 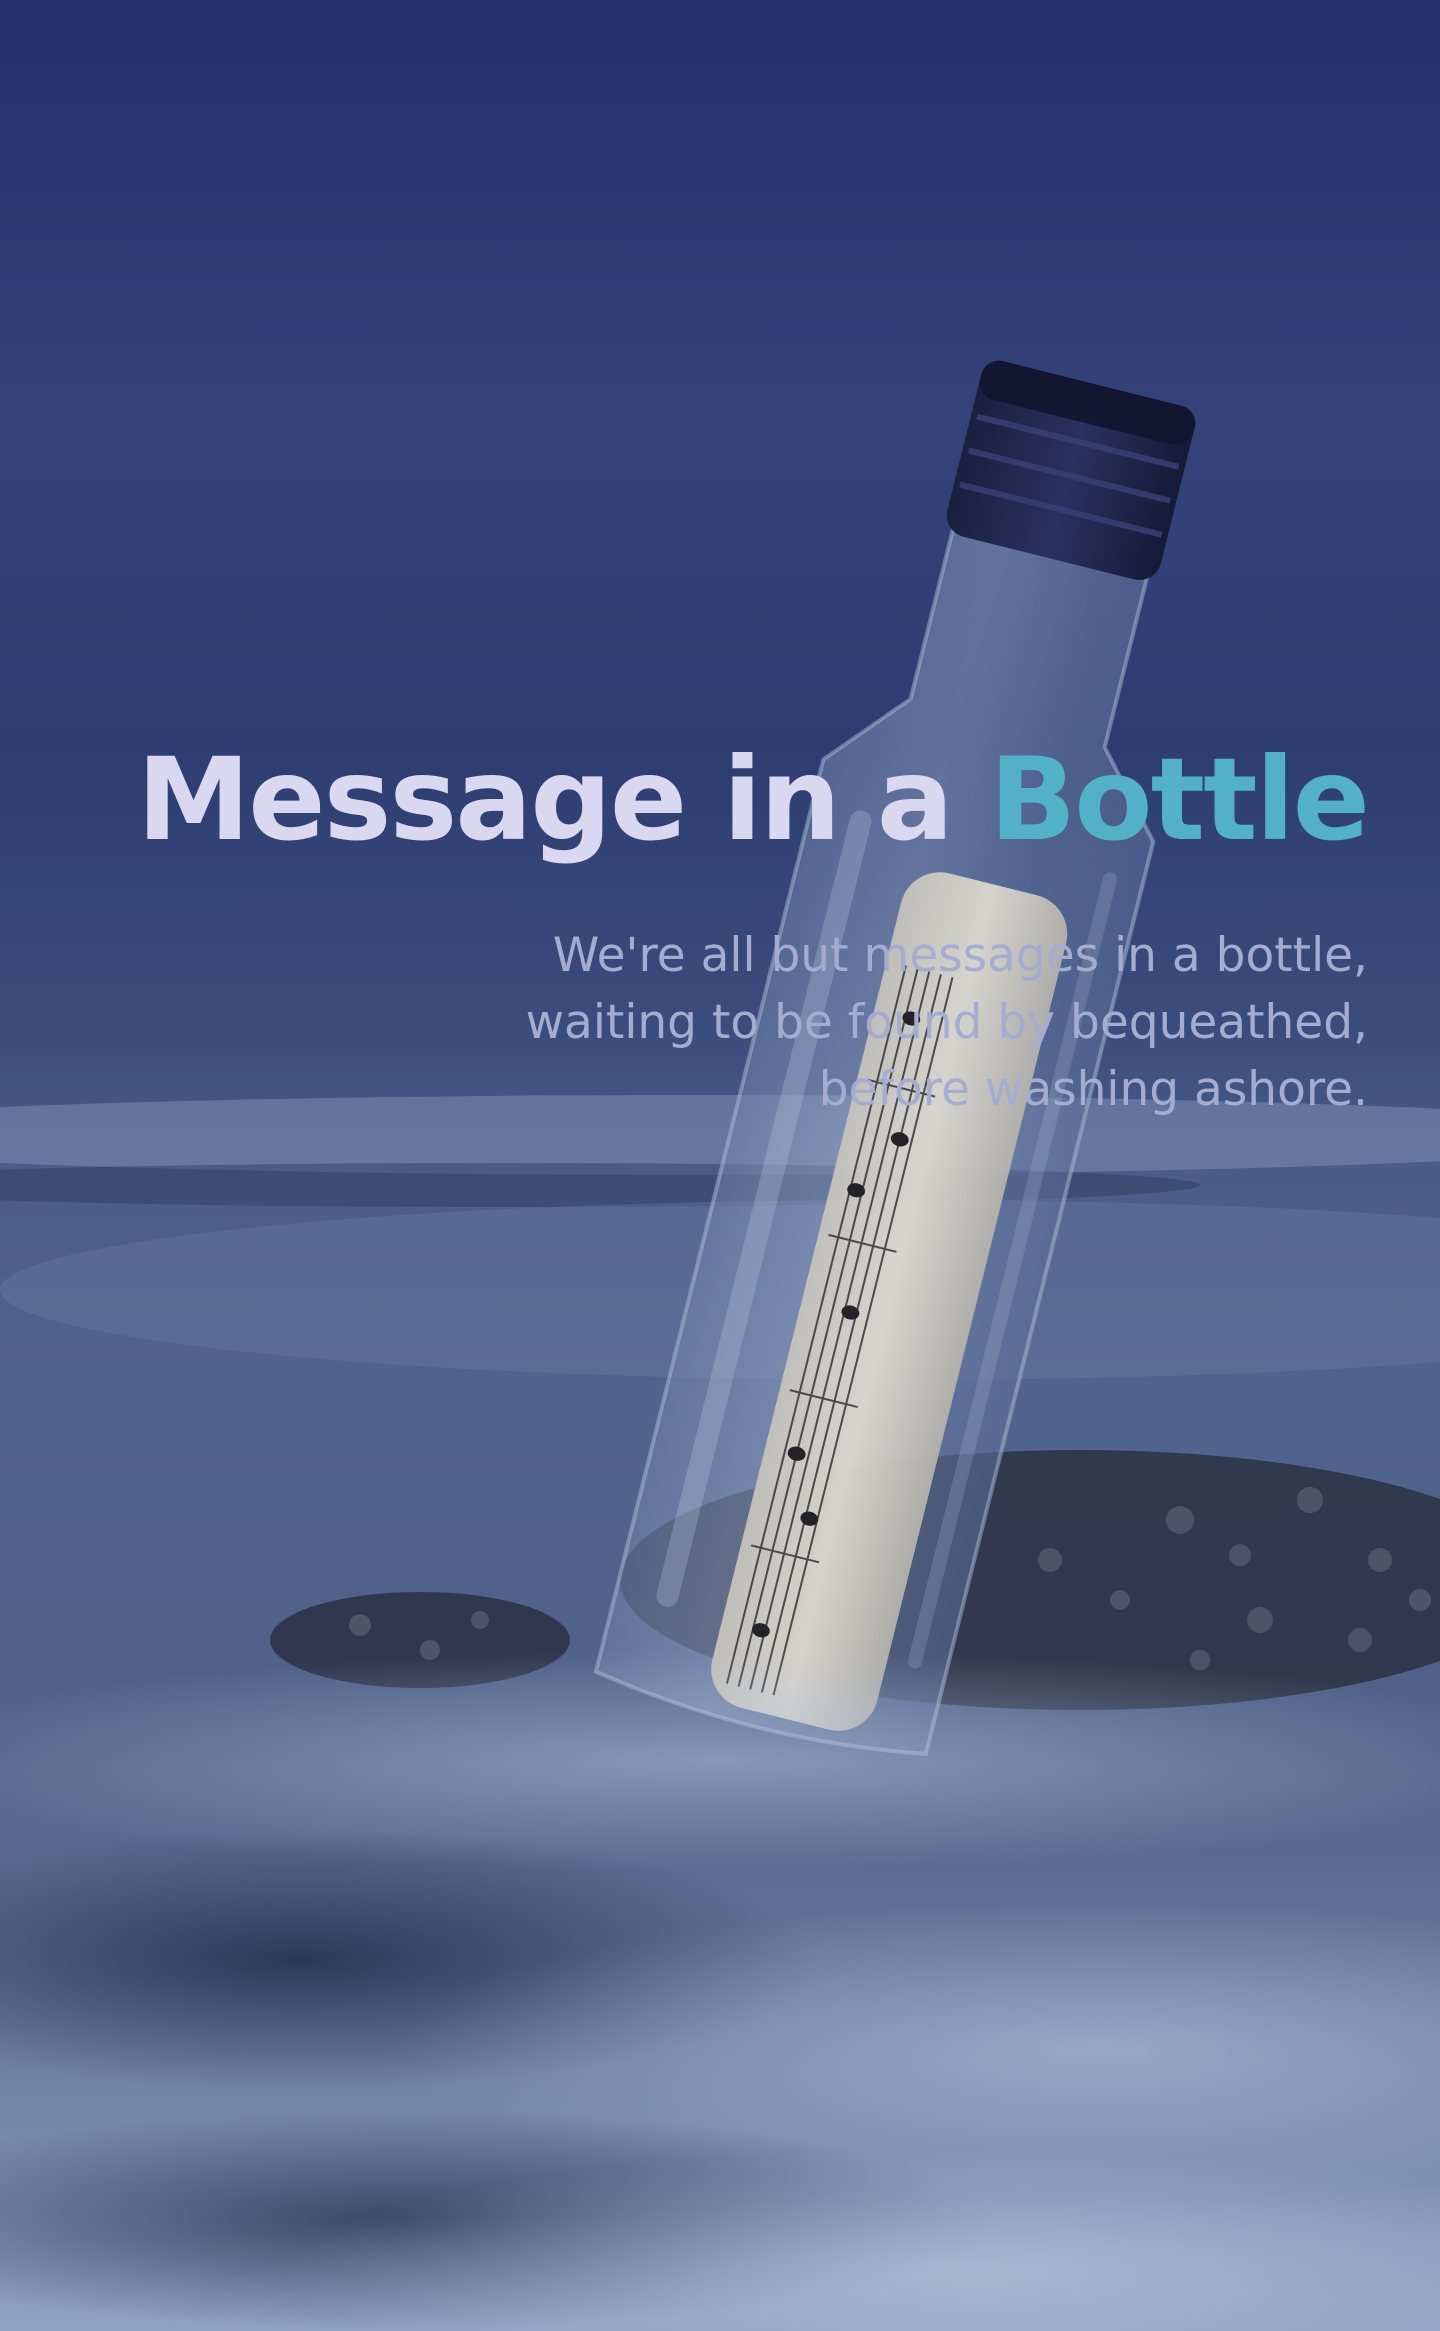 I want to click on tagline-line: We're all but messages in a bottle,, so click(x=960, y=955).